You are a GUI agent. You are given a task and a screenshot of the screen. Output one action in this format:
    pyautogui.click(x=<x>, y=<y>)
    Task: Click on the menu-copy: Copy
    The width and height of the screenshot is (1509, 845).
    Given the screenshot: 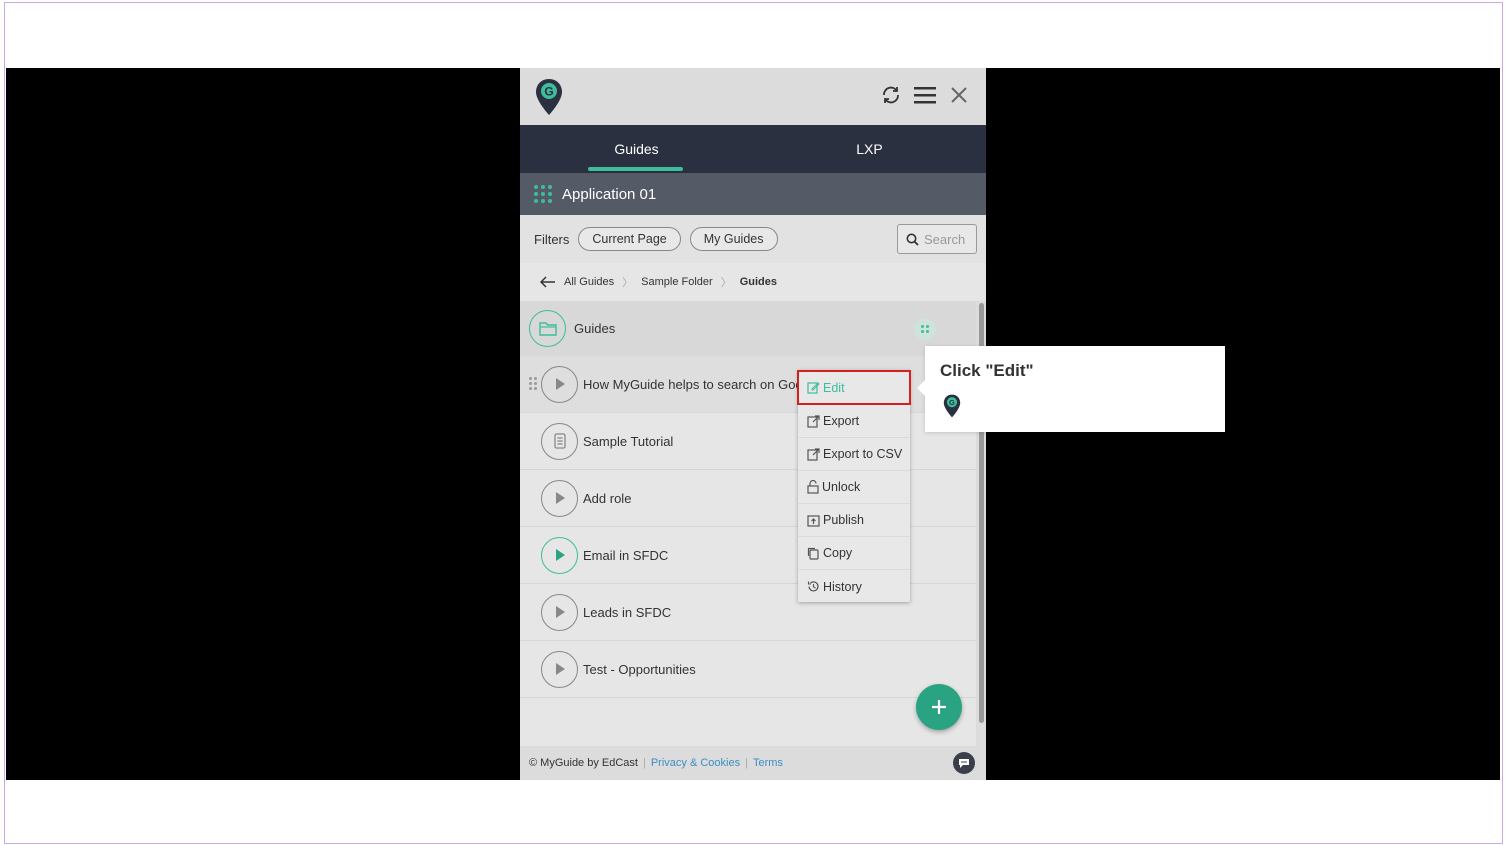 What is the action you would take?
    pyautogui.click(x=854, y=553)
    